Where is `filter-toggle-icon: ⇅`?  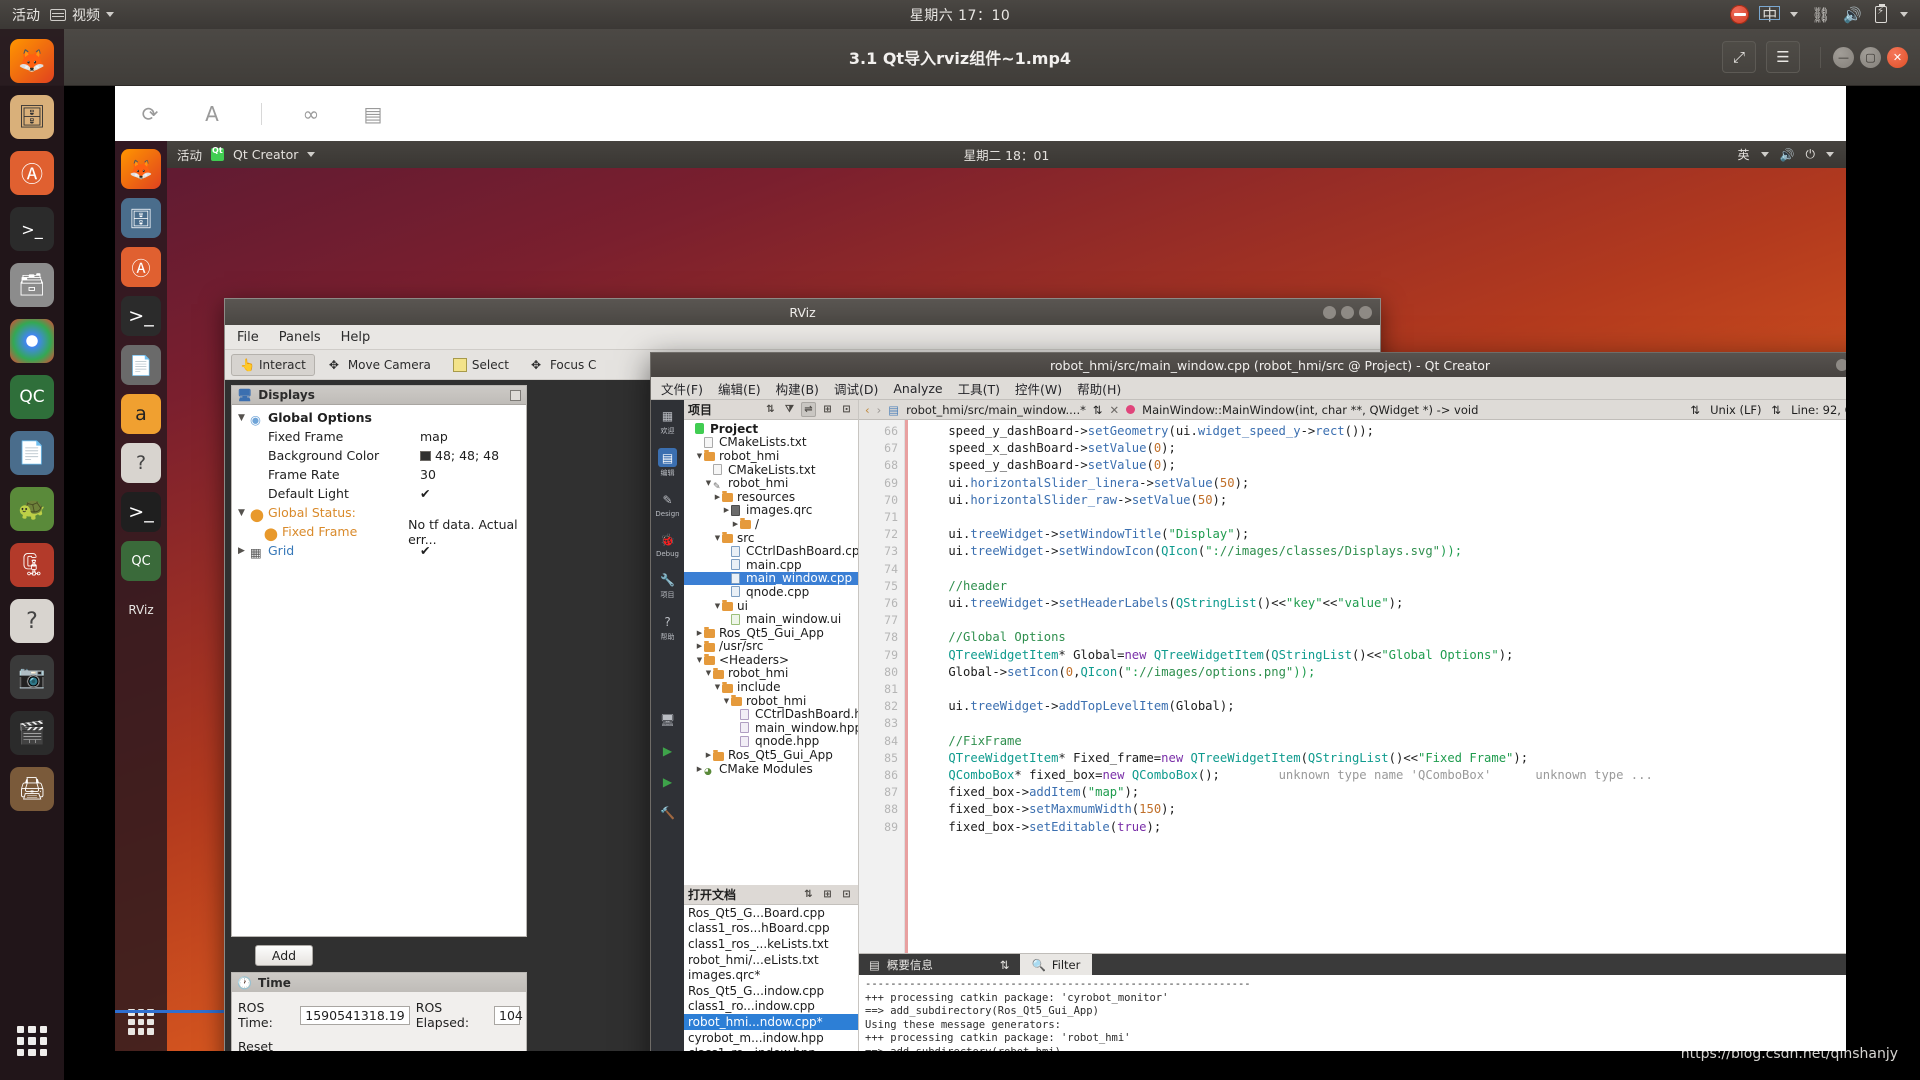
filter-toggle-icon: ⇅ is located at coordinates (1005, 965).